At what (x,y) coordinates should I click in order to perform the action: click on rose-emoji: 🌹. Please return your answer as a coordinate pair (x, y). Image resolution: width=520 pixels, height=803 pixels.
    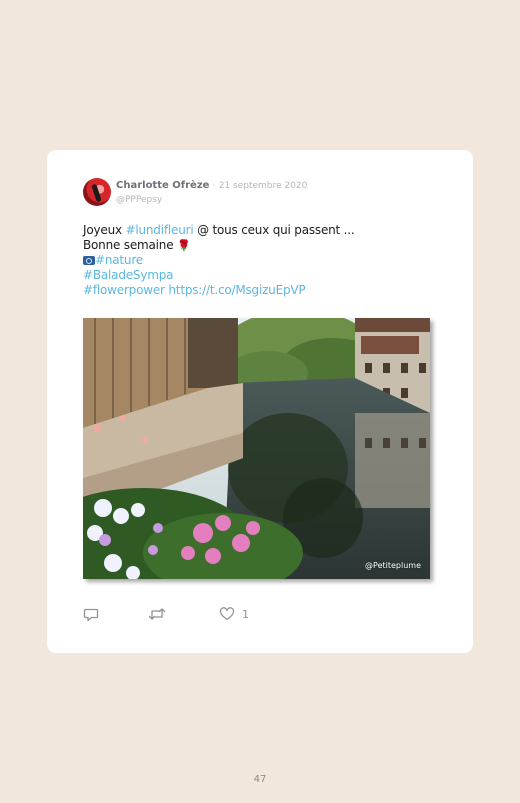
    Looking at the image, I should click on (184, 245).